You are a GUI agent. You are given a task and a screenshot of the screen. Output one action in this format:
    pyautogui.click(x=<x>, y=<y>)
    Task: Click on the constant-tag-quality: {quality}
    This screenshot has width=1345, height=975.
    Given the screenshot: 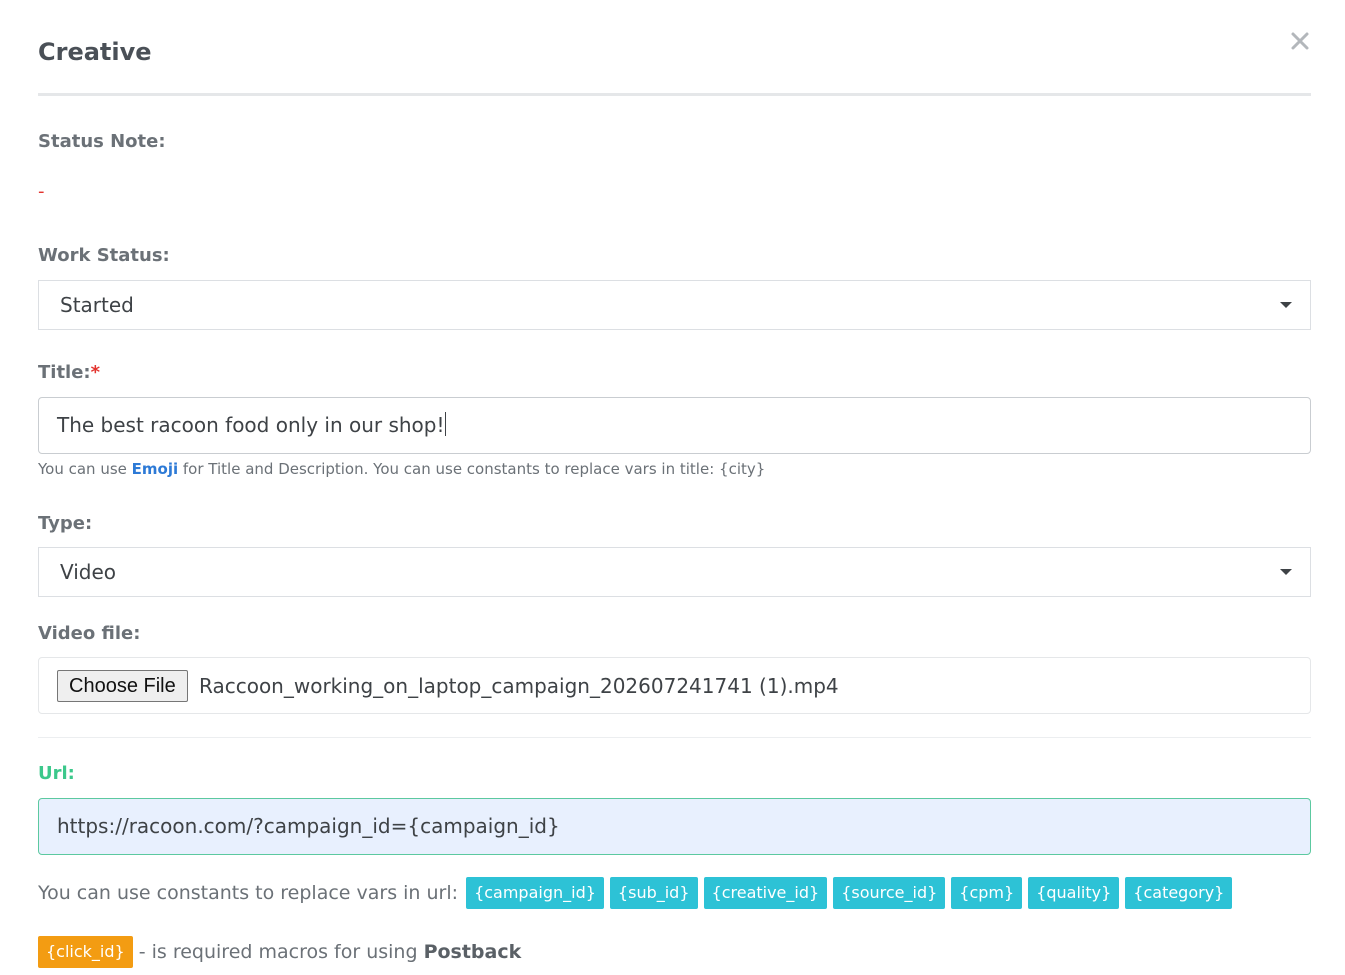 What is the action you would take?
    pyautogui.click(x=1074, y=893)
    